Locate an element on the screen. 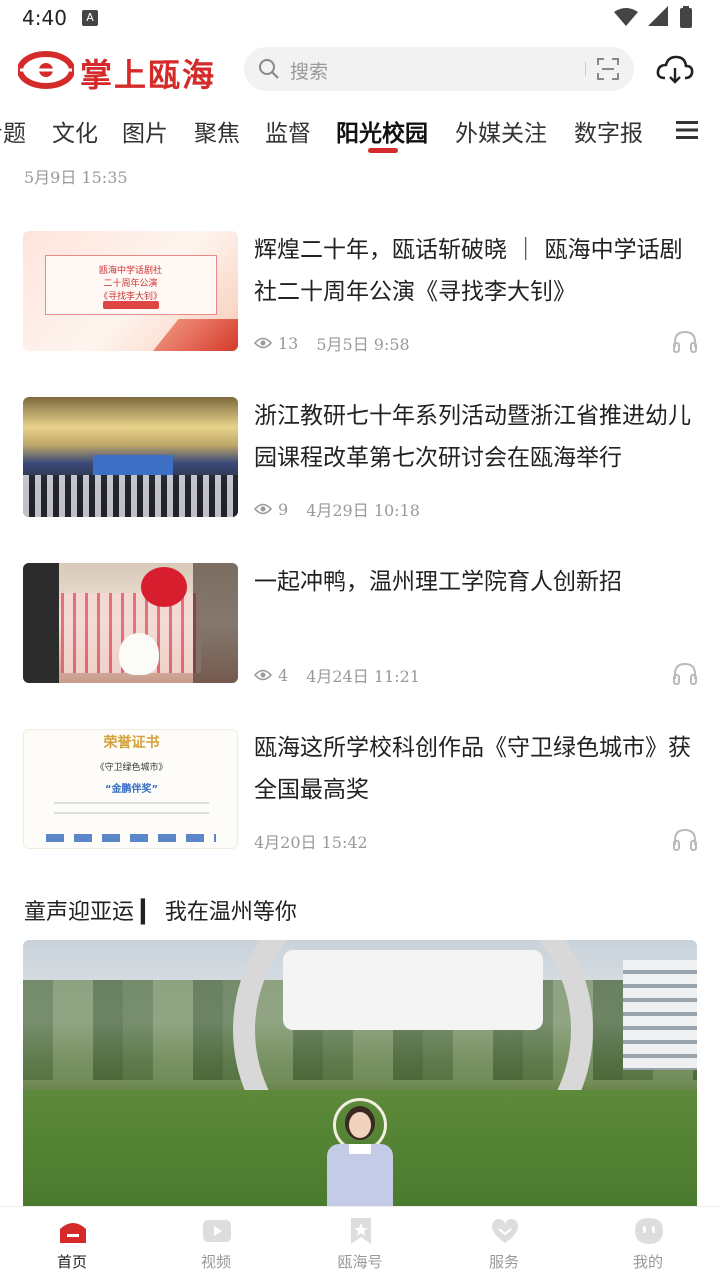 The height and width of the screenshot is (1280, 720). news-meta: 4月20日 15:42 is located at coordinates (311, 841).